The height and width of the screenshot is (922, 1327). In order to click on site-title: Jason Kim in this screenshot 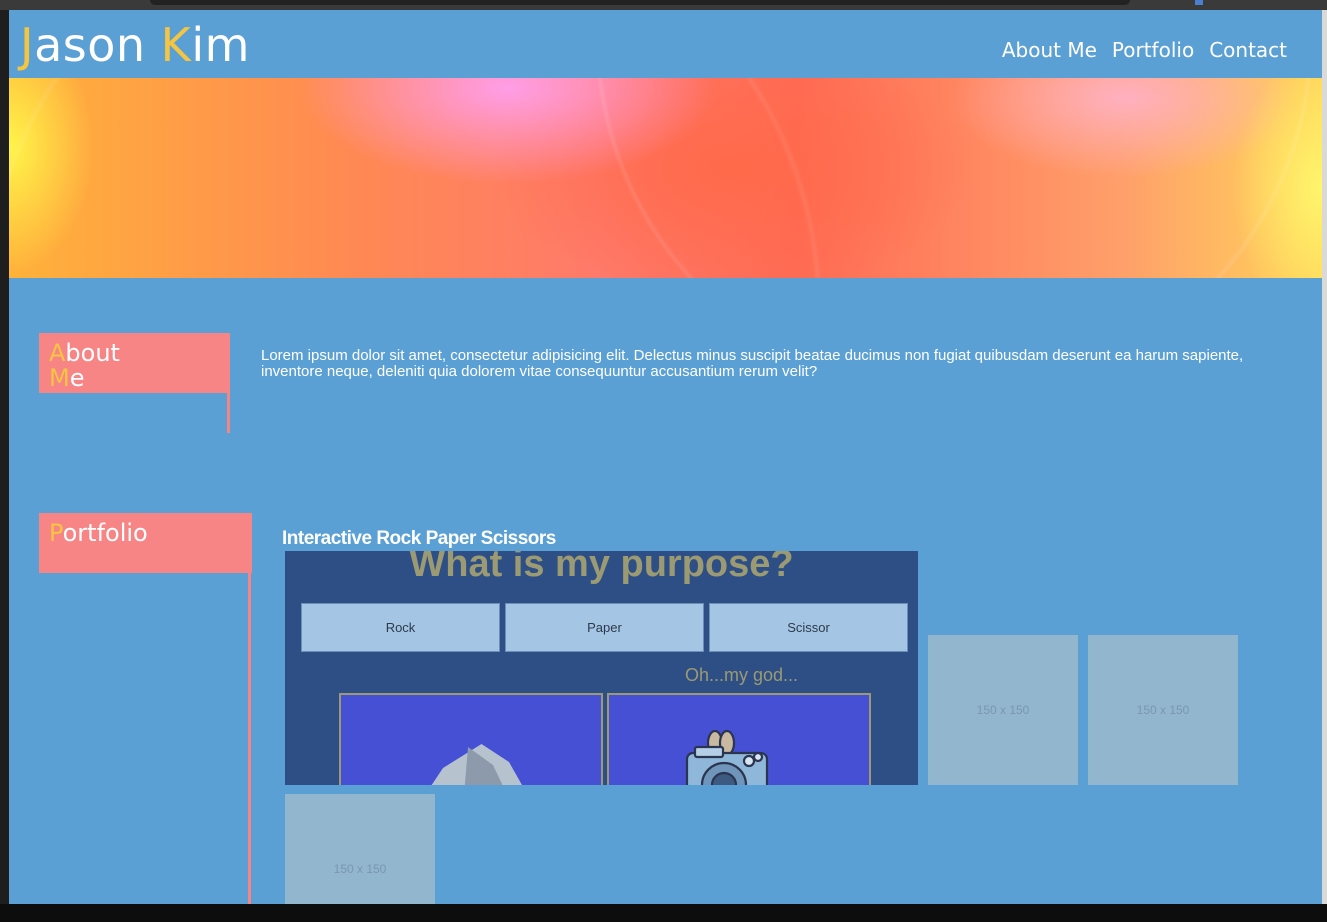, I will do `click(135, 45)`.